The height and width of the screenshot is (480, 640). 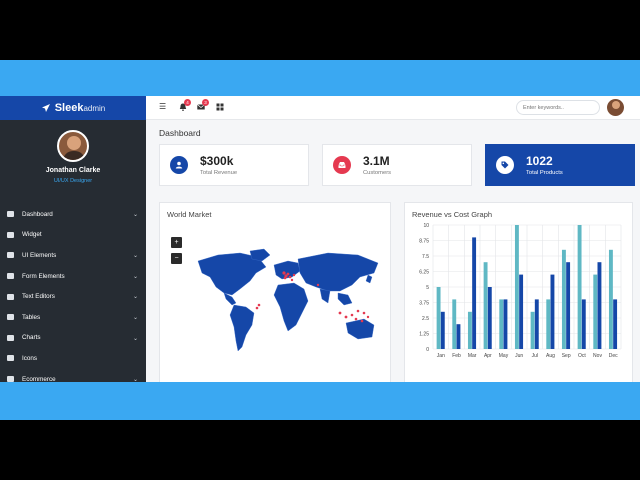 I want to click on world-market-card: World Market + −, so click(x=275, y=292).